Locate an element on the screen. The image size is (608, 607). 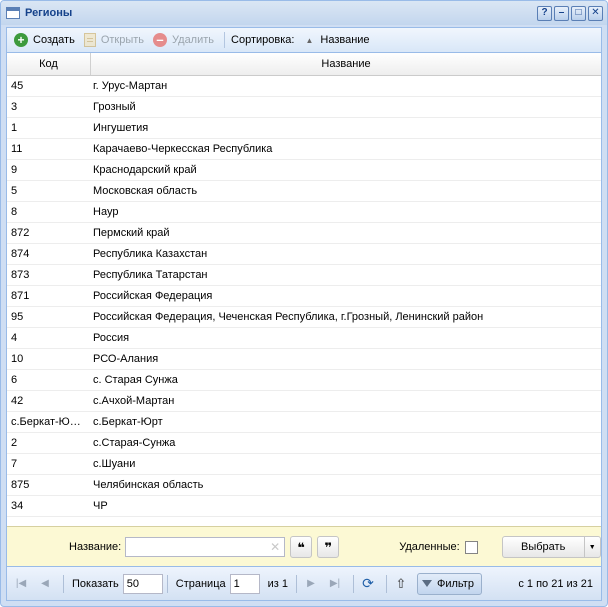
deleted-filter-label: Удаленные: is located at coordinates (429, 547).